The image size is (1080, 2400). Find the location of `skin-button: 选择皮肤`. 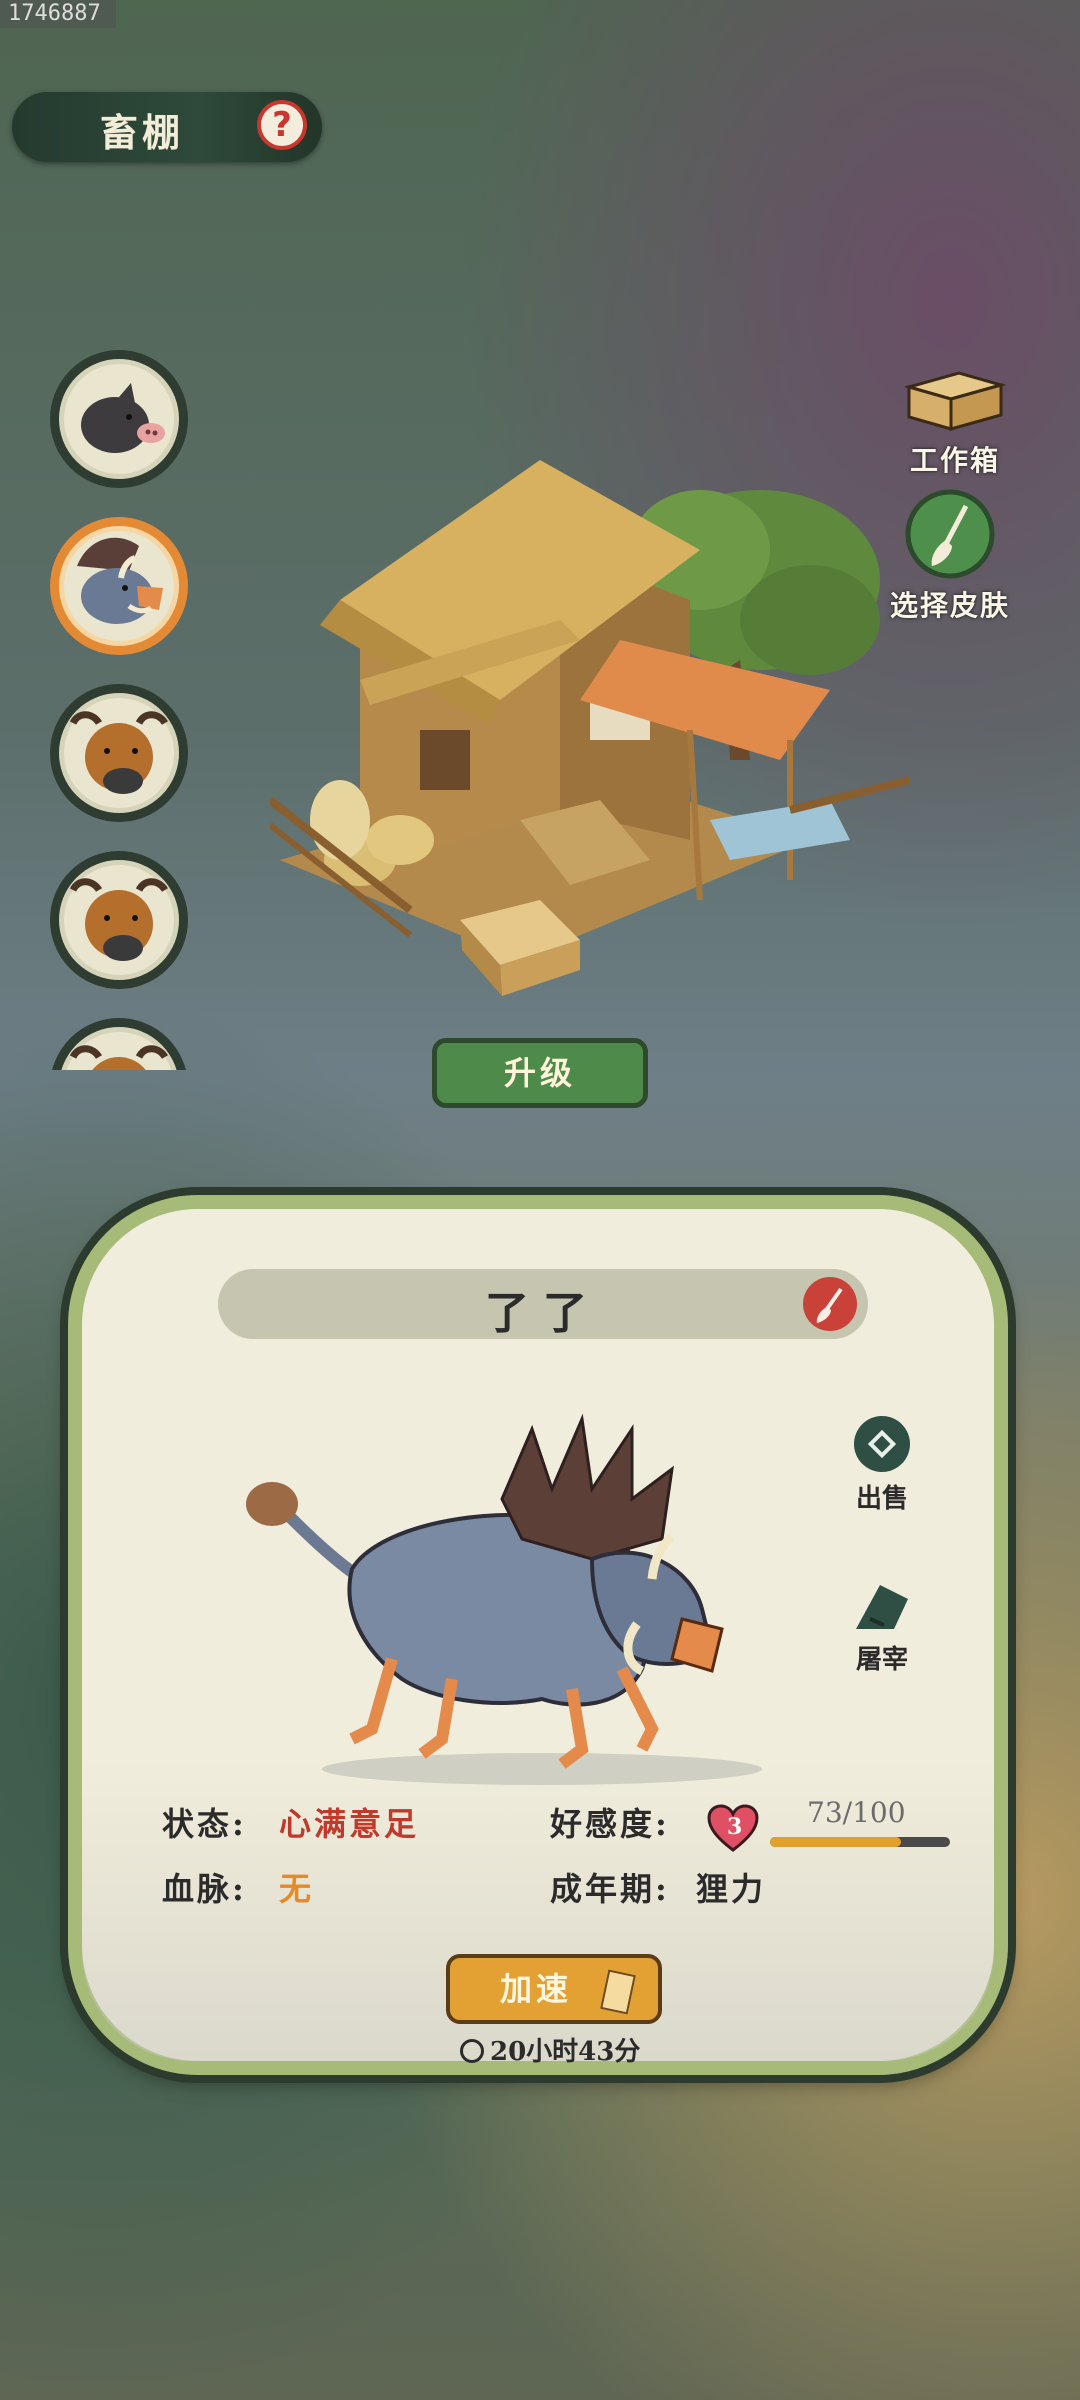

skin-button: 选择皮肤 is located at coordinates (950, 556).